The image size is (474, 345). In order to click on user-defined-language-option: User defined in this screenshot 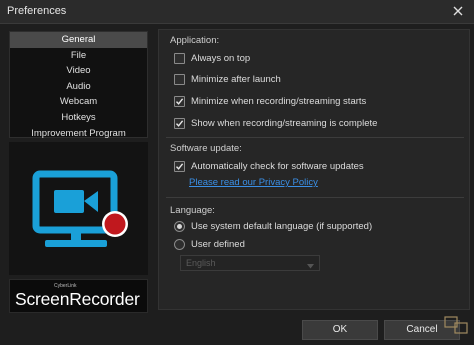, I will do `click(209, 244)`.